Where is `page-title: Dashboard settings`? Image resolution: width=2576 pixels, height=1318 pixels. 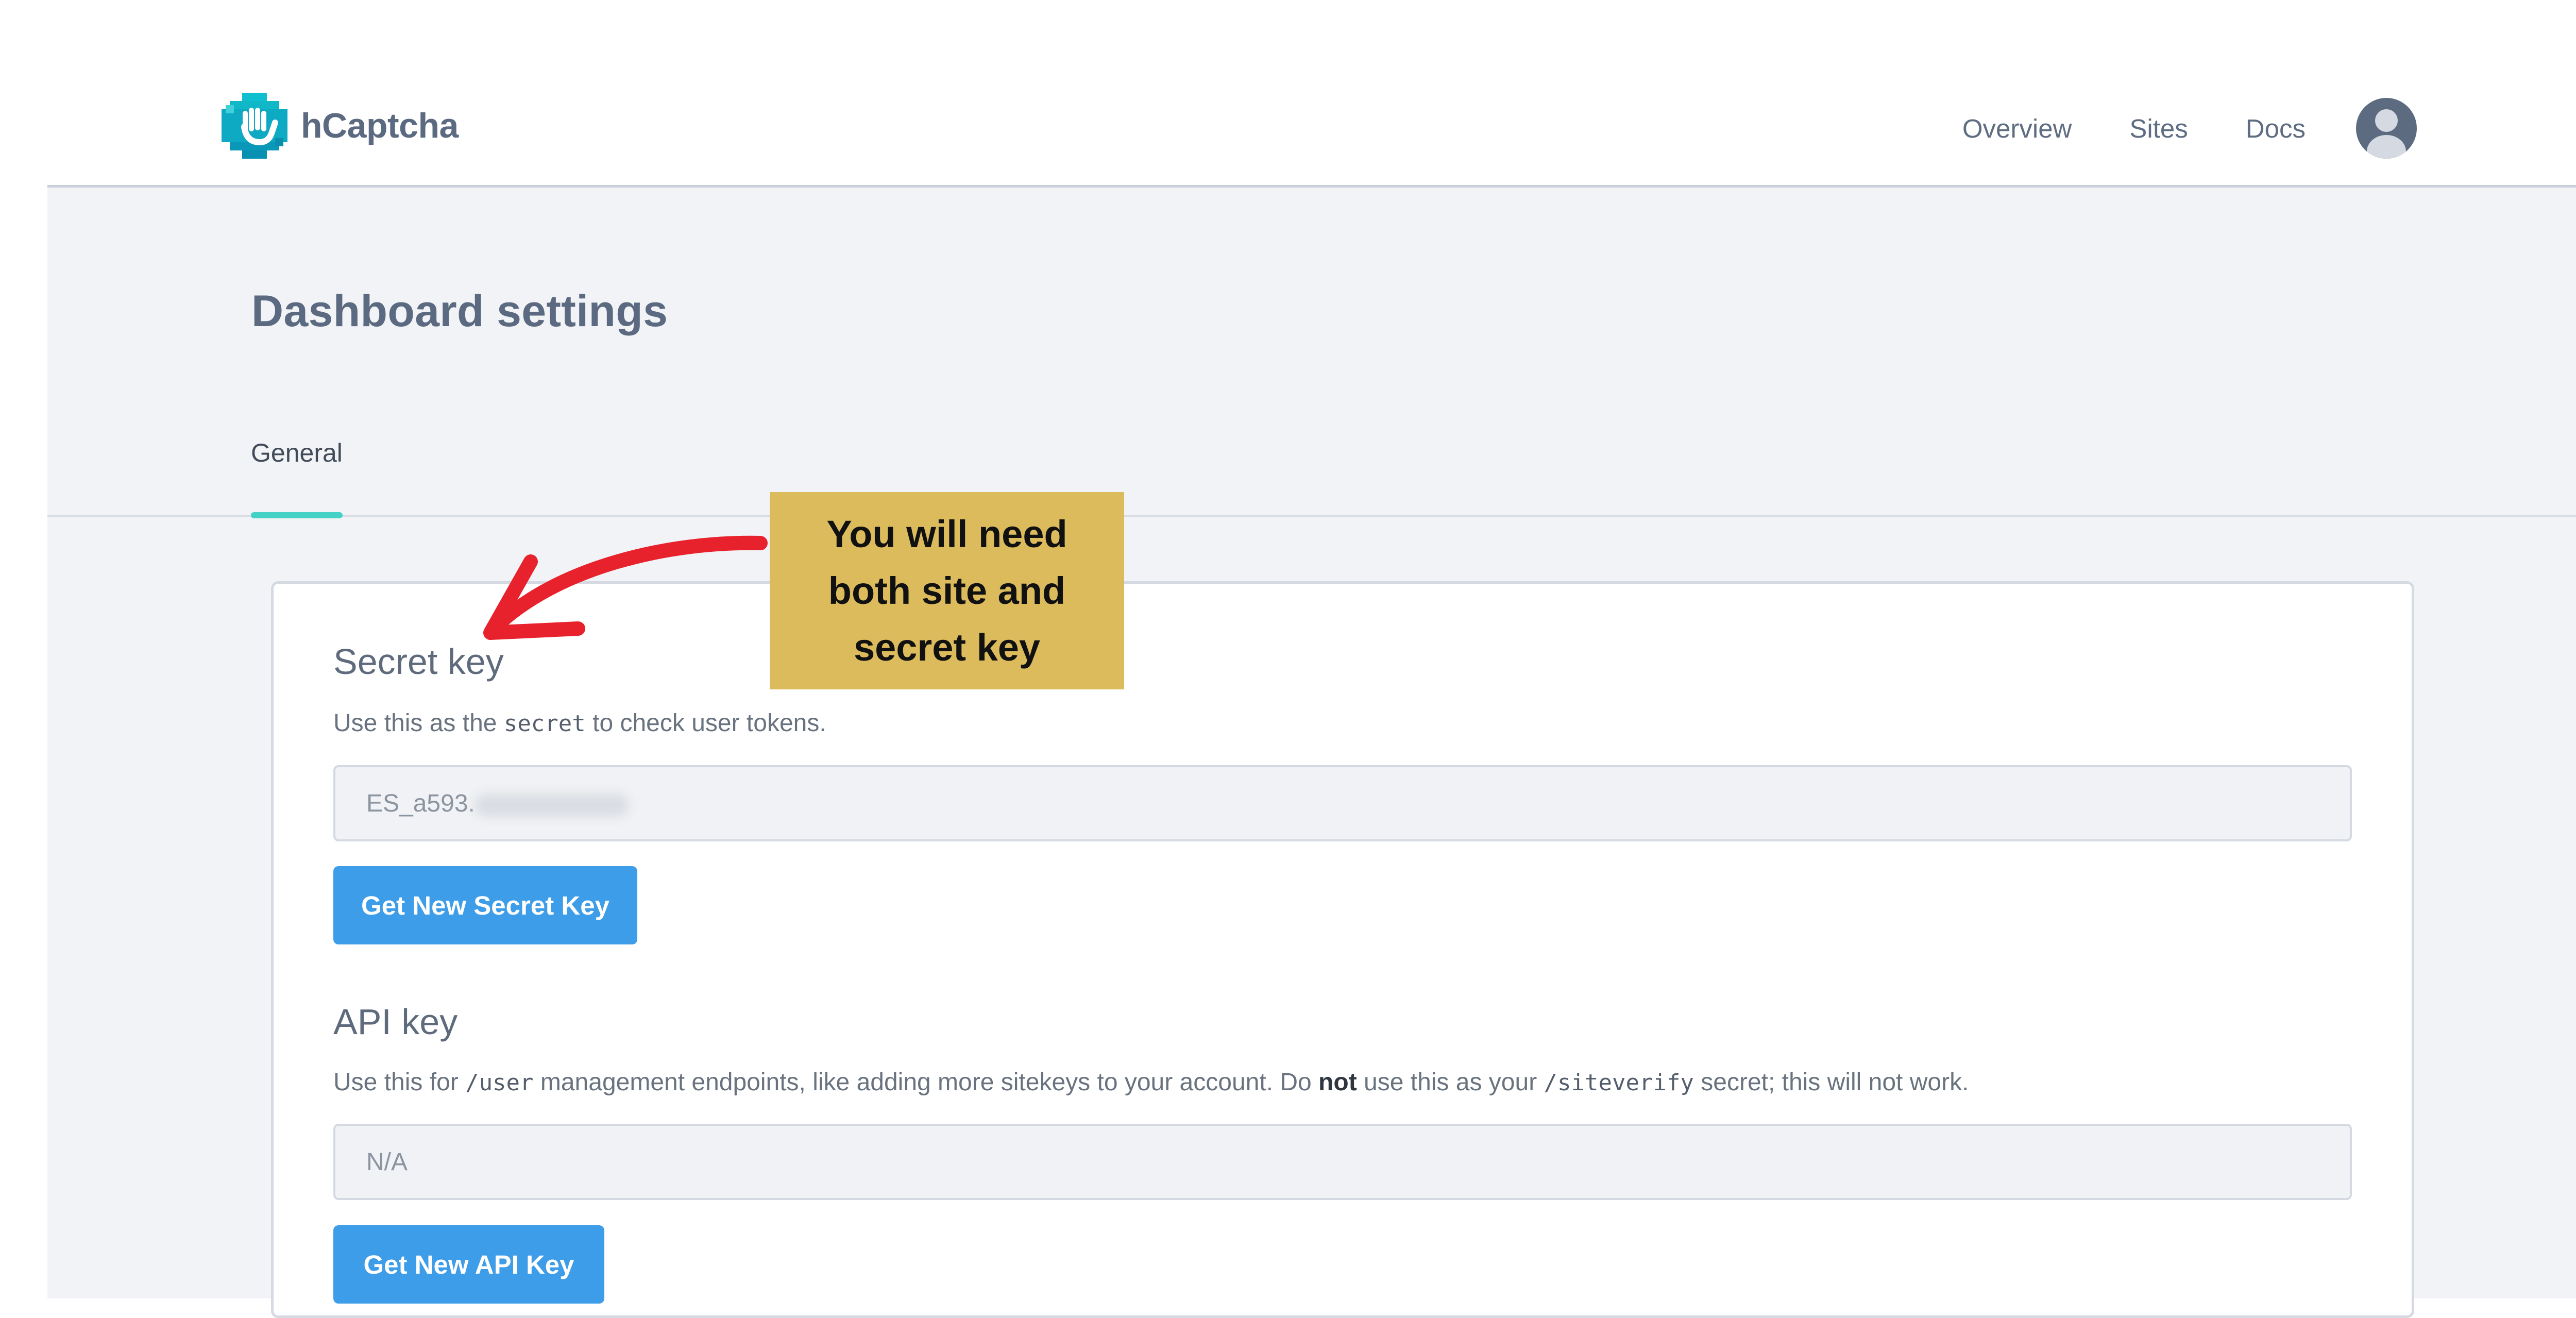 page-title: Dashboard settings is located at coordinates (459, 311).